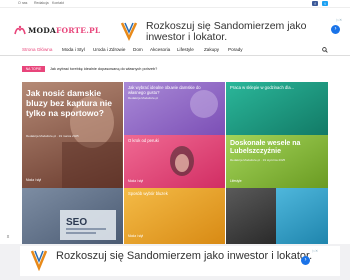  What do you see at coordinates (42, 30) in the screenshot?
I see `logo-text-part1: MODA` at bounding box center [42, 30].